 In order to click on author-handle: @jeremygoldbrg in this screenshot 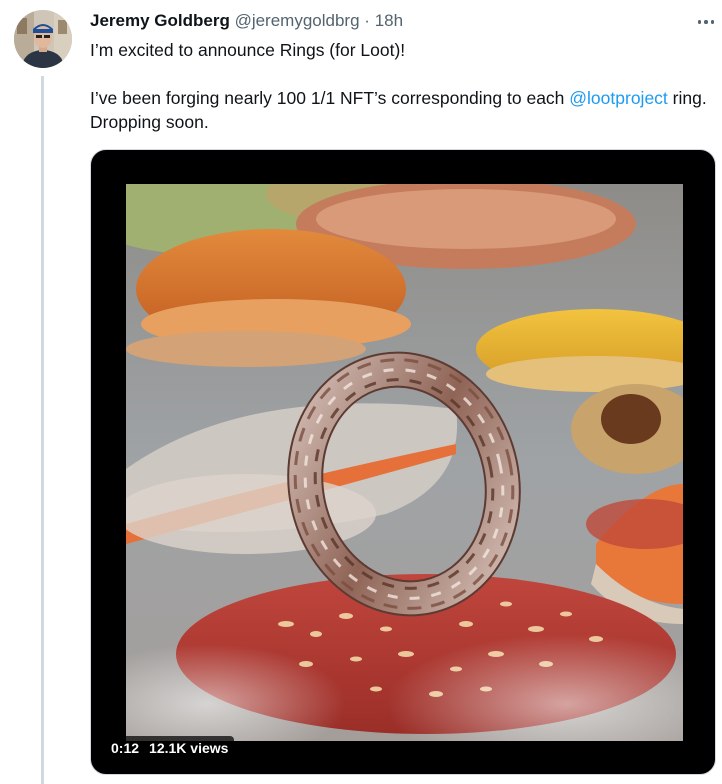, I will do `click(297, 20)`.